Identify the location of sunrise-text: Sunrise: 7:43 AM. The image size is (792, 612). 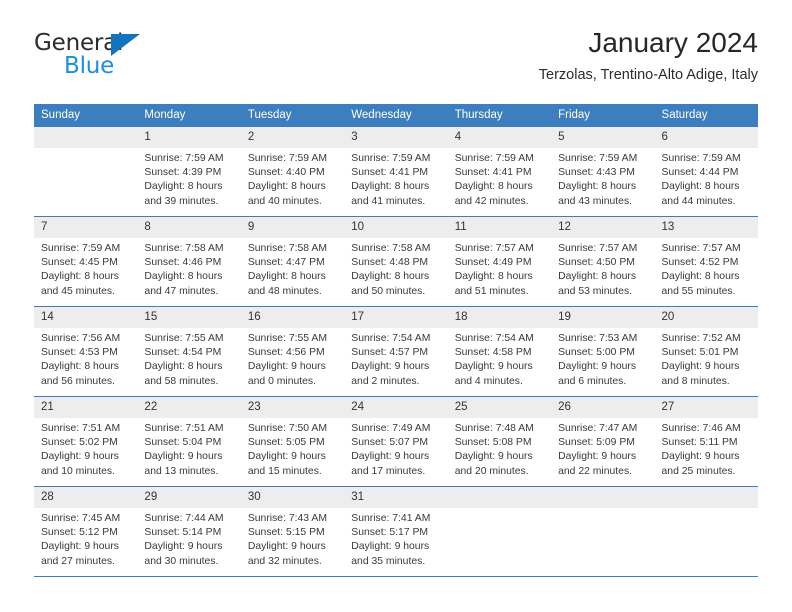
(287, 518).